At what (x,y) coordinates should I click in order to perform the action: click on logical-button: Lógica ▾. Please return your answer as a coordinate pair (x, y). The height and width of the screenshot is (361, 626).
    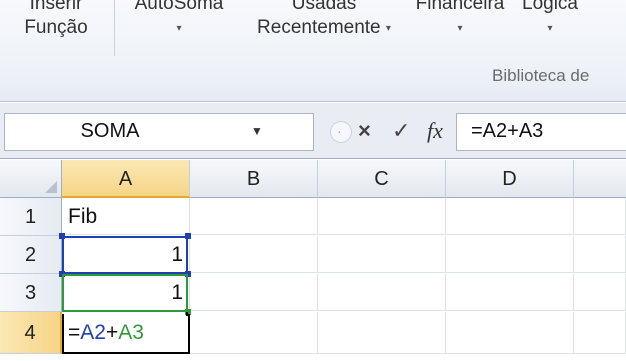
    Looking at the image, I should click on (550, 20).